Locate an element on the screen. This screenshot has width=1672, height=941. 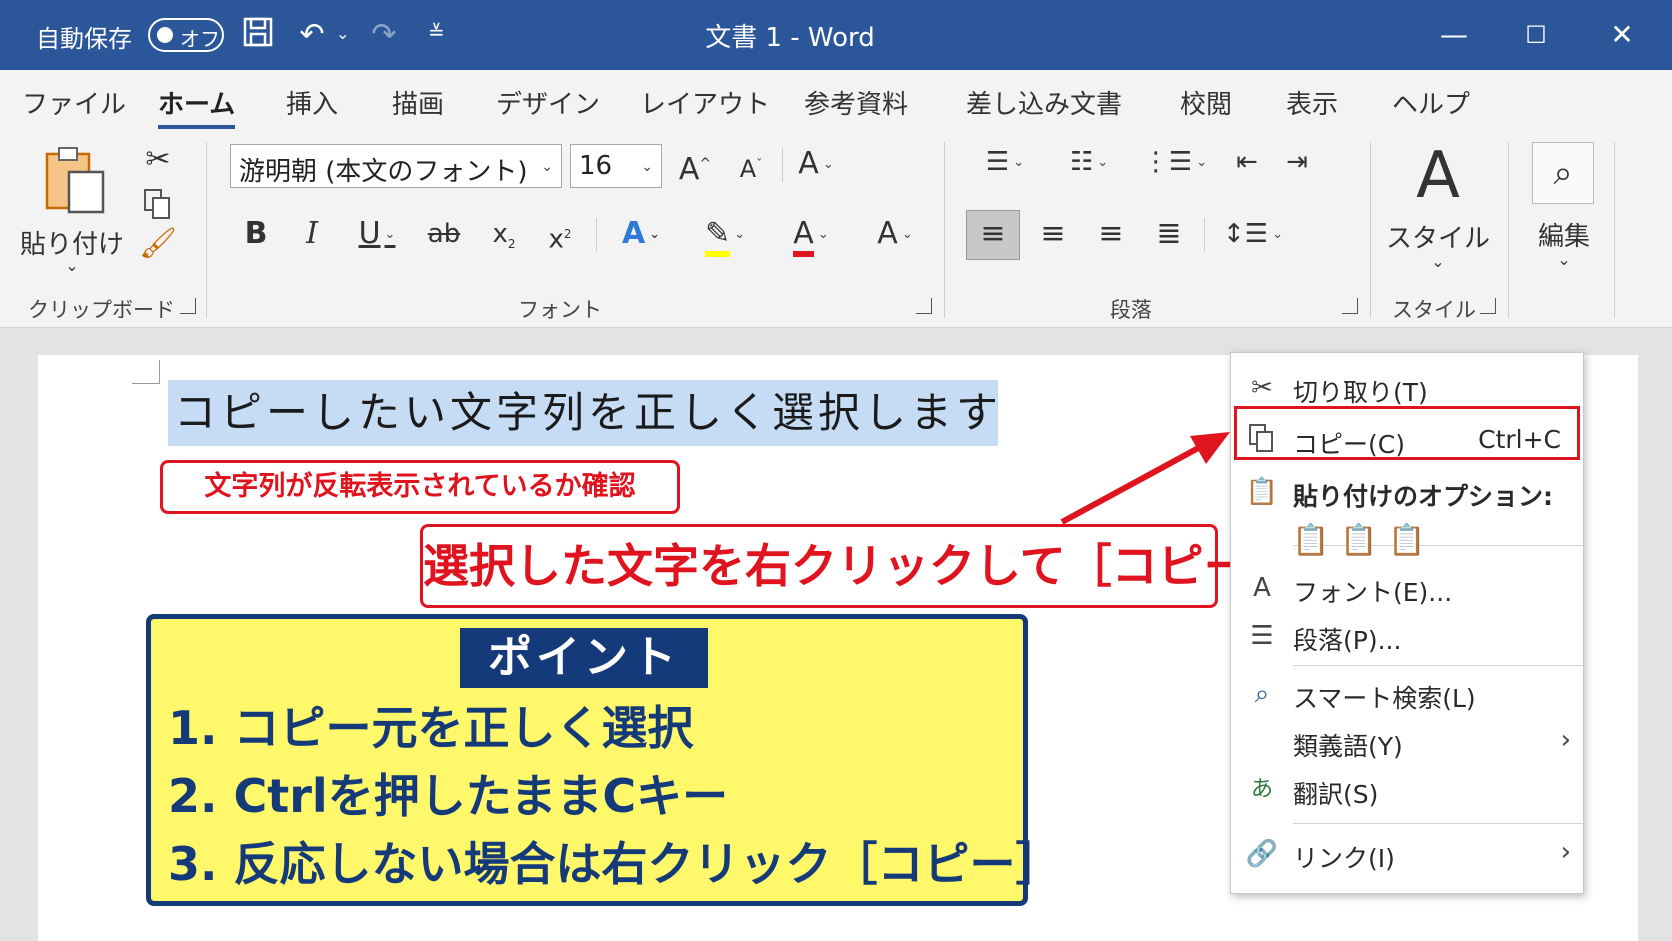
font-icon: A is located at coordinates (1262, 588).